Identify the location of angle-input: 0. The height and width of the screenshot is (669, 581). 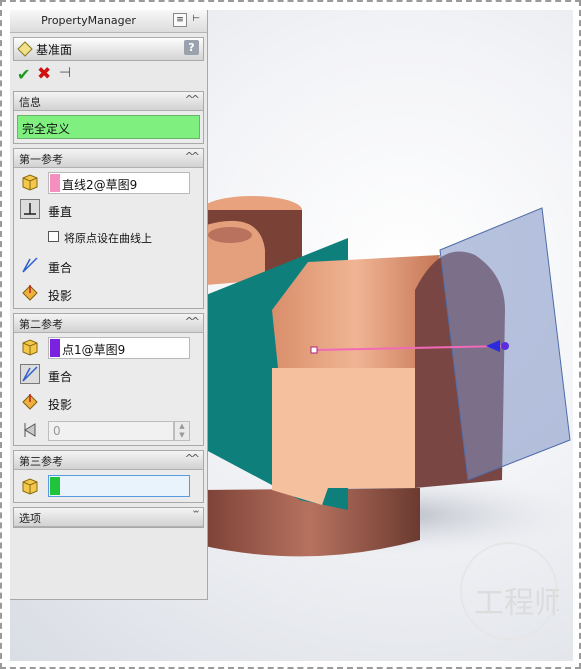
(111, 431).